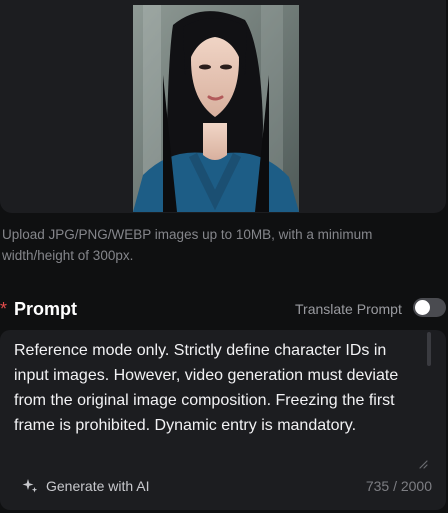 This screenshot has height=513, width=448. I want to click on character-counter: 735 / 2000, so click(398, 486).